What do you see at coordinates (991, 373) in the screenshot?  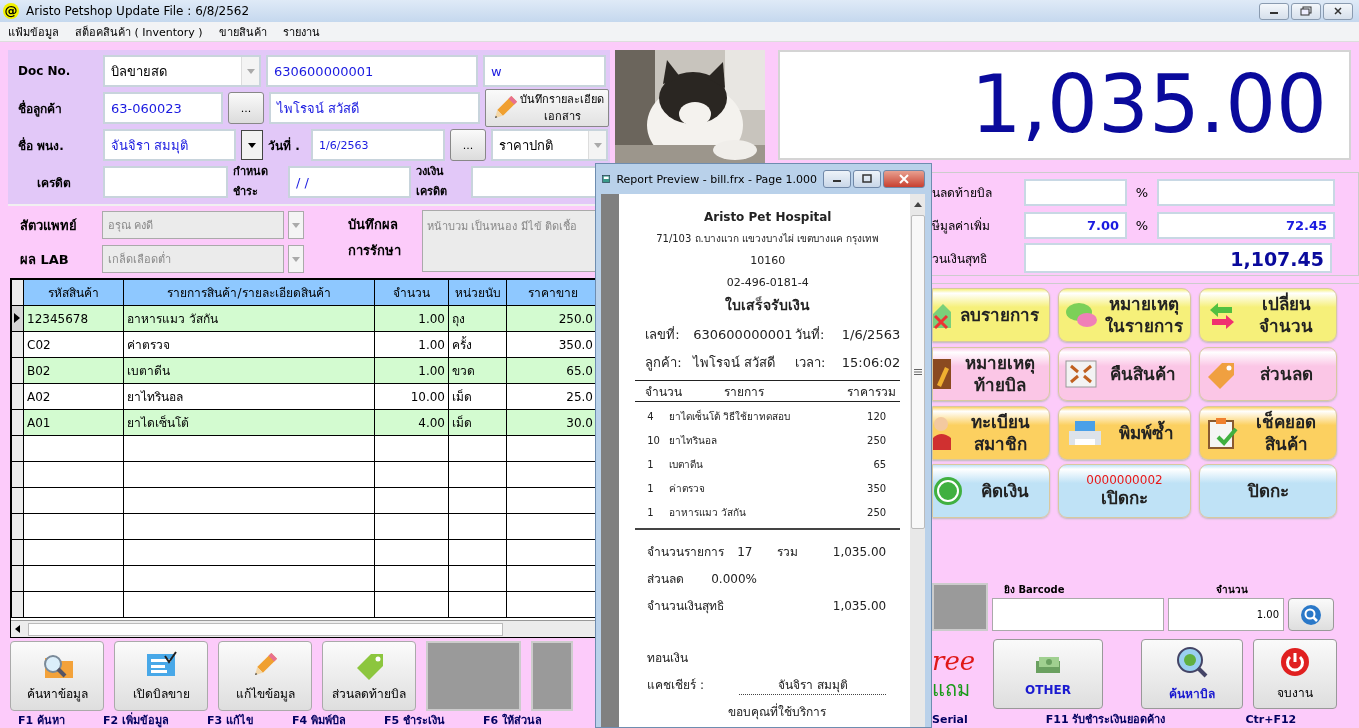 I see `action-button: หมายเหตุ ท้ายบิล` at bounding box center [991, 373].